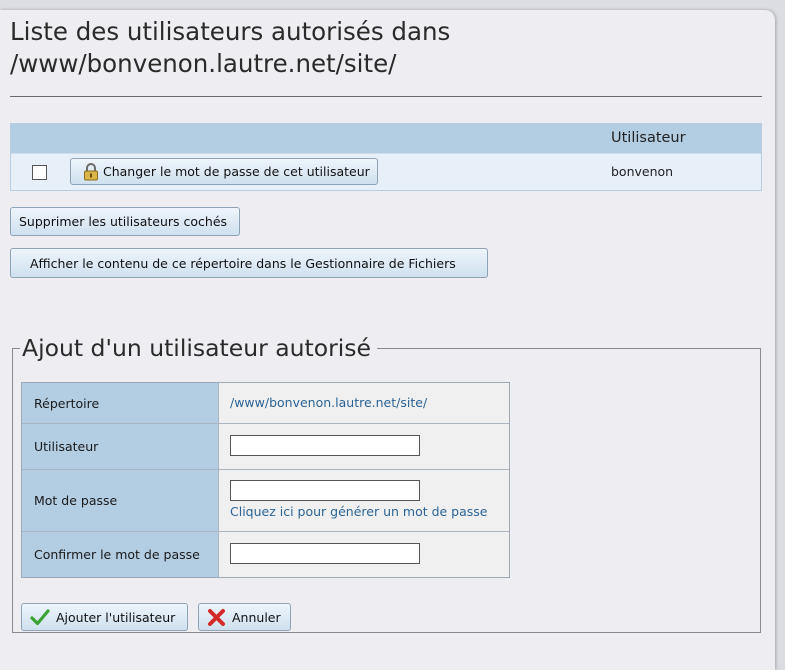 The image size is (785, 670). I want to click on generate-password-link: Cliquez ici pour générer un mot de passe, so click(359, 511).